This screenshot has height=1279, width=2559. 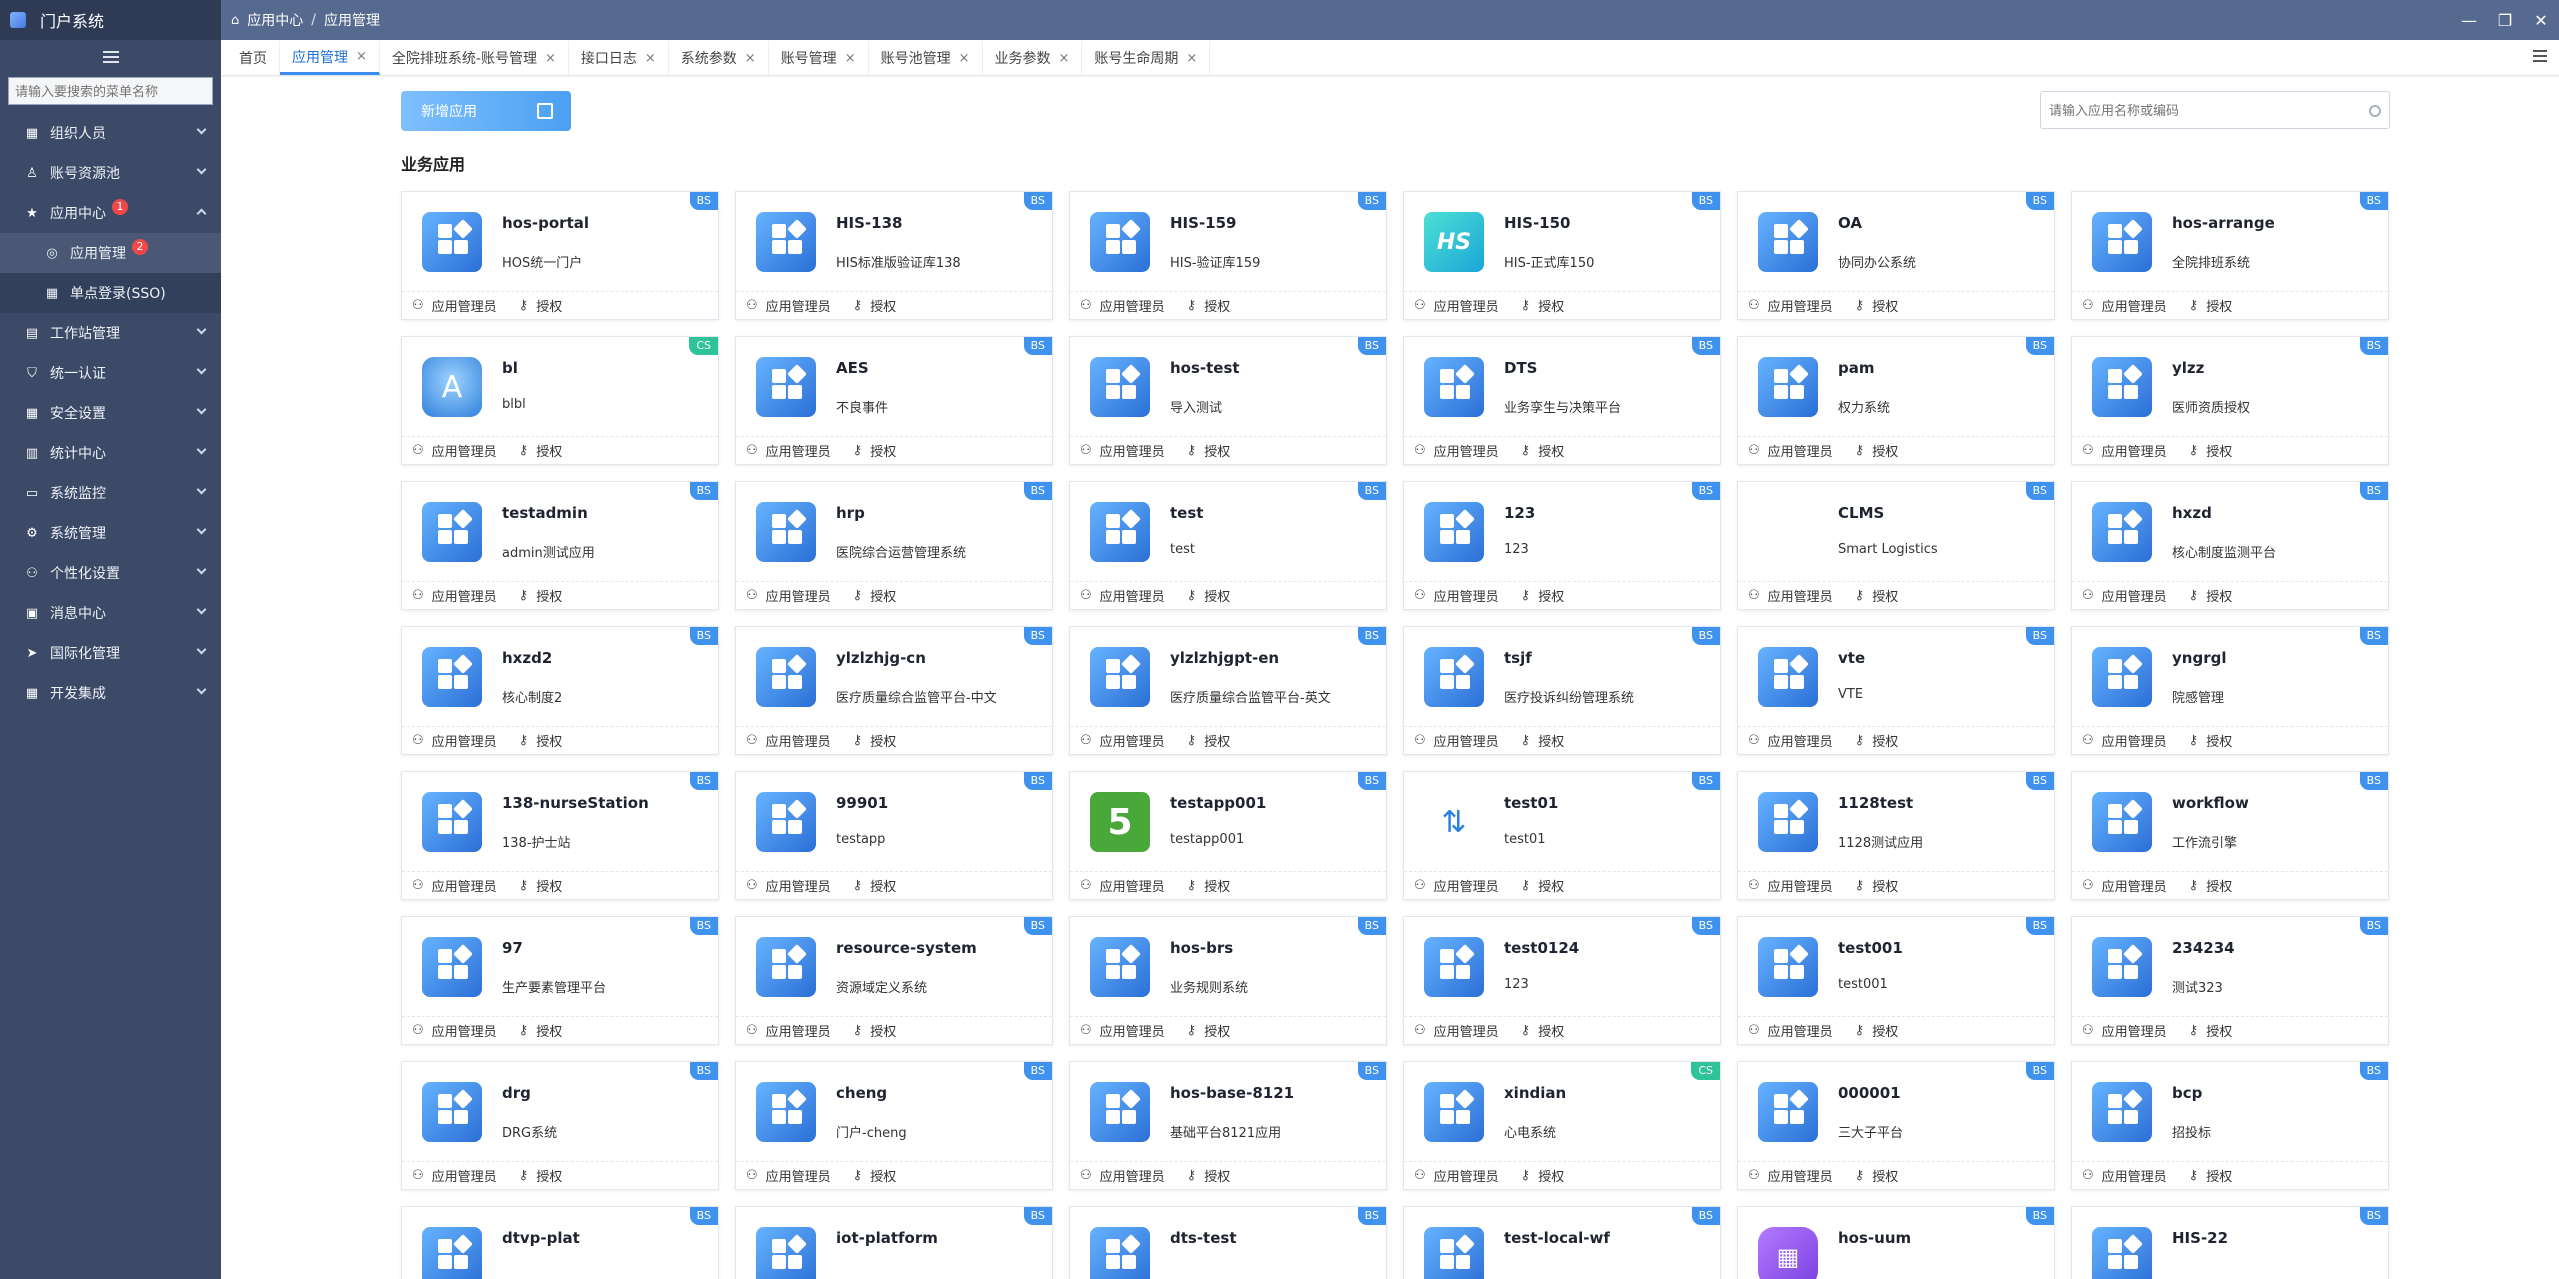 What do you see at coordinates (2230, 400) in the screenshot?
I see `app-card: BS ylzz 医师资质授权 ⚇ 应用管理员 ⚷ 授权` at bounding box center [2230, 400].